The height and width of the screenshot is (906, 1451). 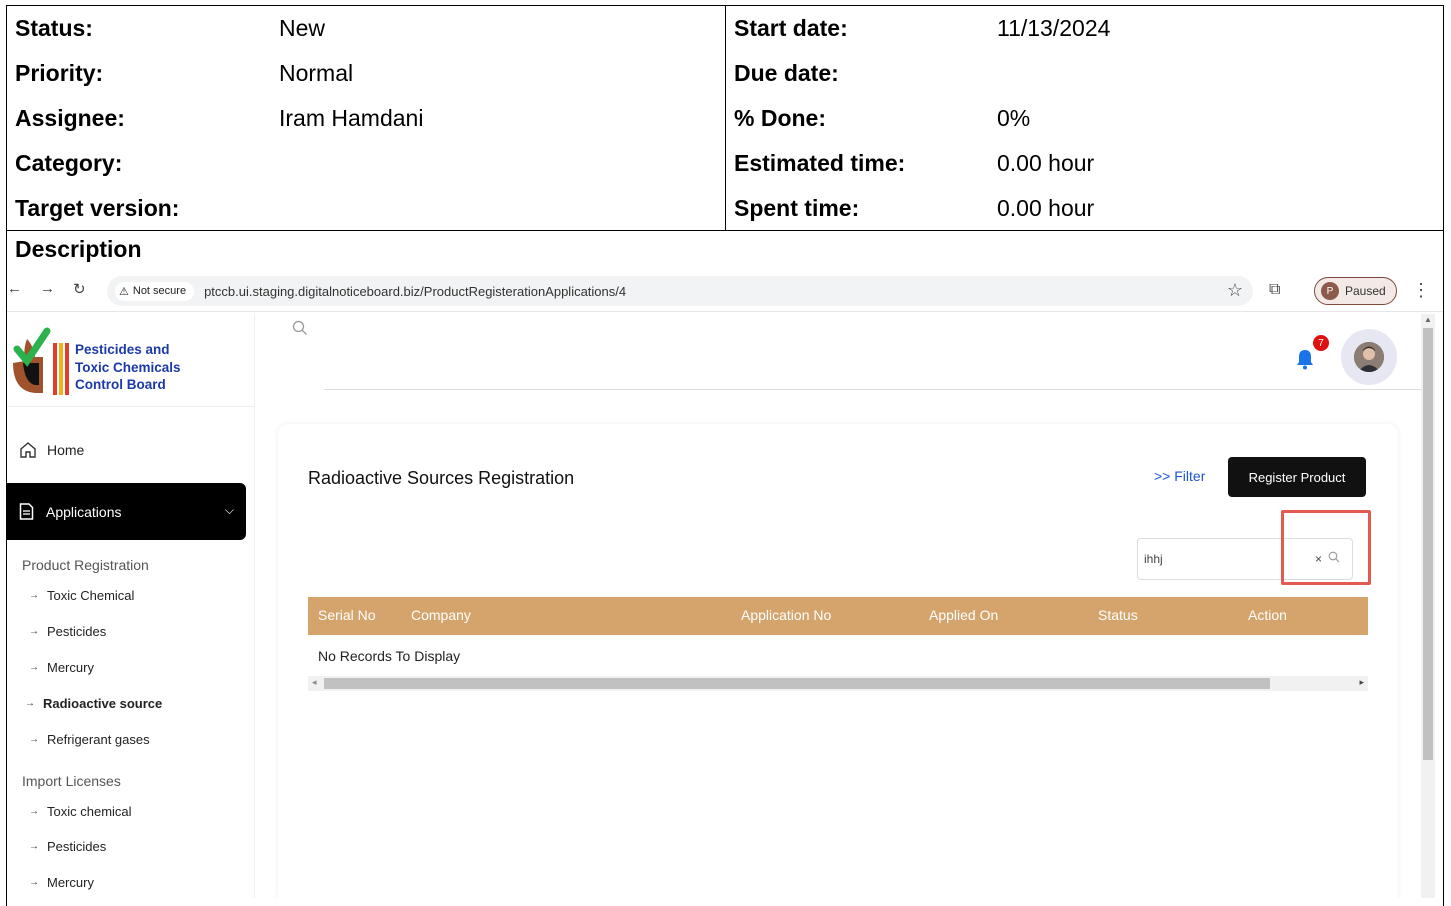 What do you see at coordinates (963, 615) in the screenshot?
I see `column-header-applied-on: Applied On` at bounding box center [963, 615].